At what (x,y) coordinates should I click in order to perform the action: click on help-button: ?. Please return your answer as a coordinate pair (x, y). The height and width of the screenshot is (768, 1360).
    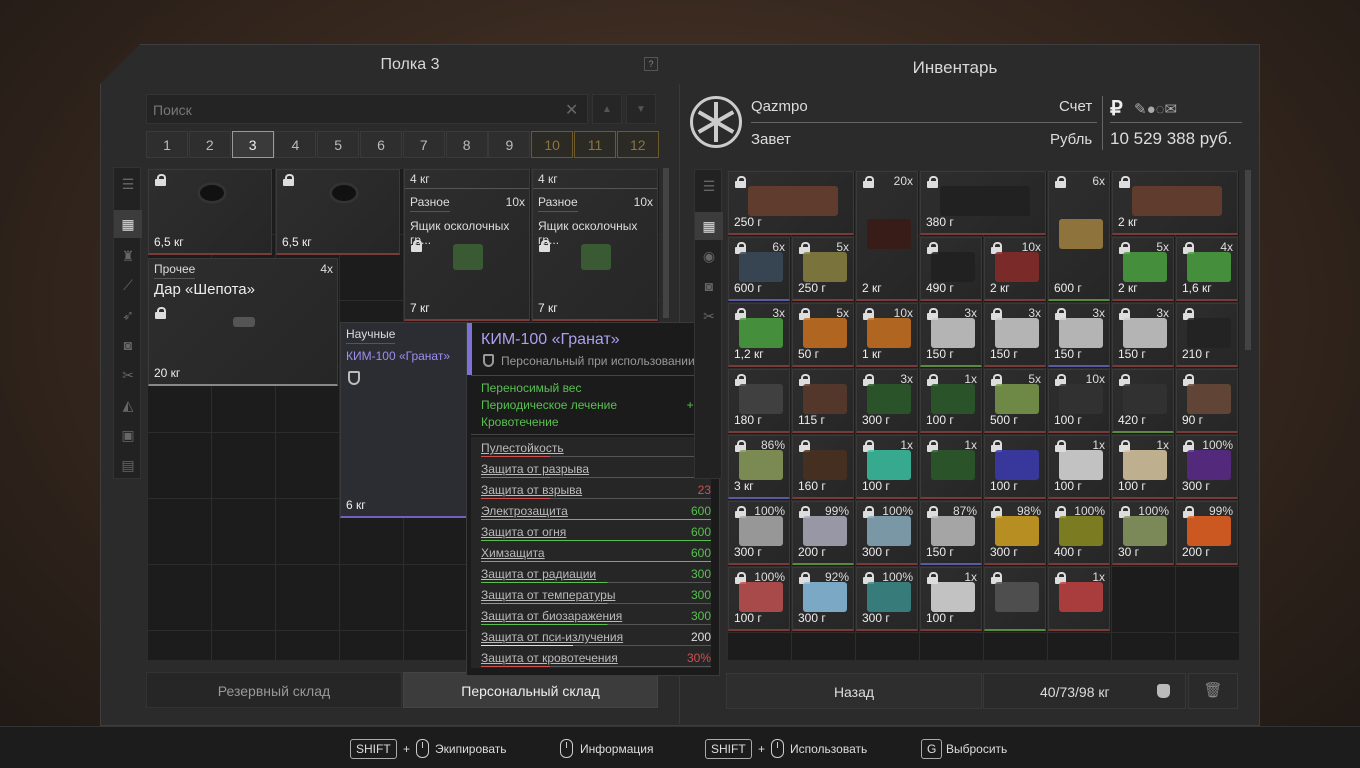
    Looking at the image, I should click on (651, 64).